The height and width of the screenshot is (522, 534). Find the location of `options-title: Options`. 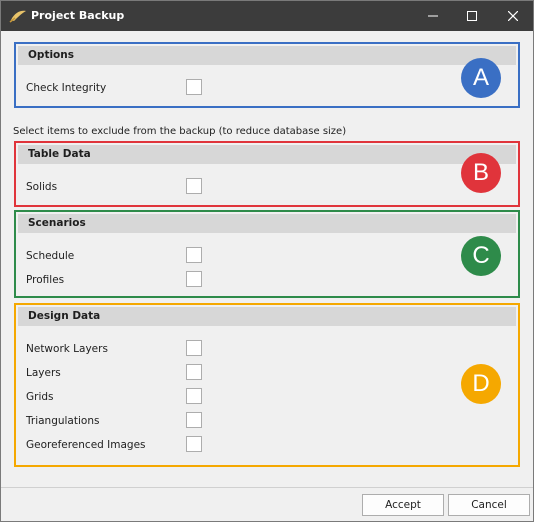

options-title: Options is located at coordinates (51, 55).